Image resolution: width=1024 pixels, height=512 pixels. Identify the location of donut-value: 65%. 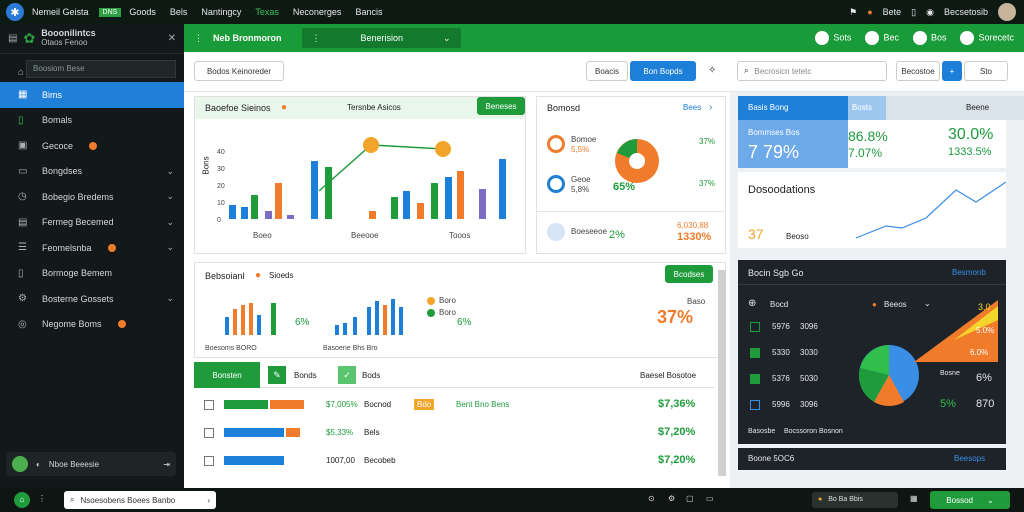
(624, 187).